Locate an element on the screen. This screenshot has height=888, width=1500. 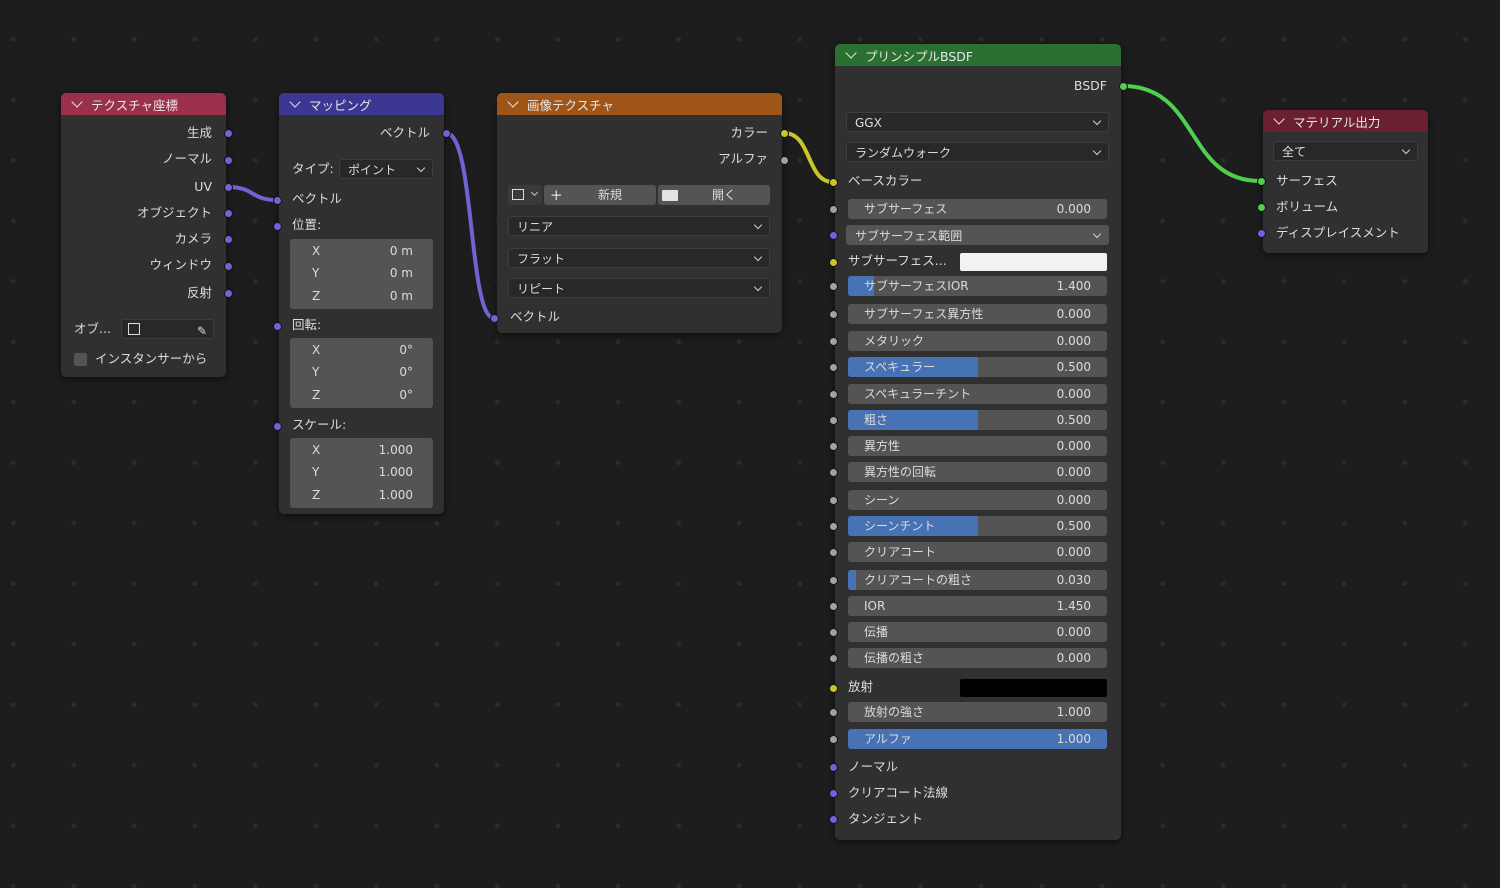
socket-tangent is located at coordinates (833, 819).